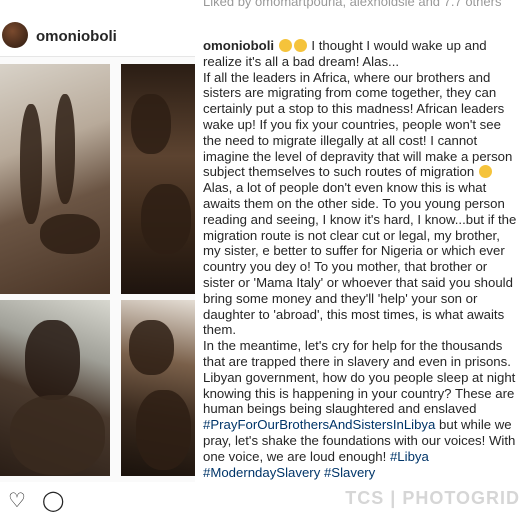 Image resolution: width=530 pixels, height=516 pixels. What do you see at coordinates (409, 456) in the screenshot?
I see `hashtag-libya: #Libya` at bounding box center [409, 456].